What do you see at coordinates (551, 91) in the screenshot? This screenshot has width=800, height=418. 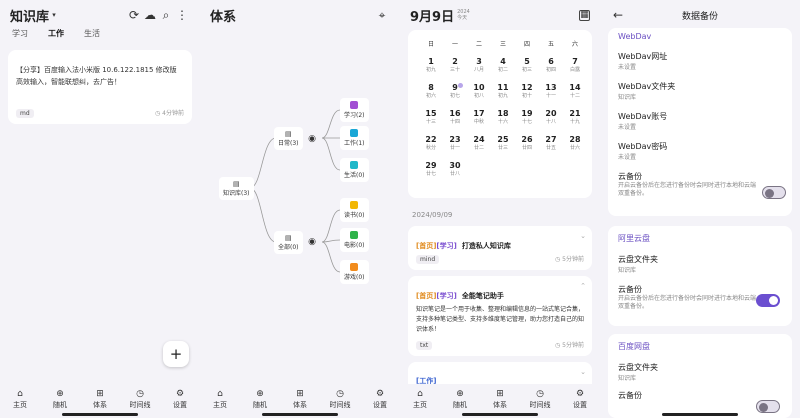 I see `calendar-day: 13 十一` at bounding box center [551, 91].